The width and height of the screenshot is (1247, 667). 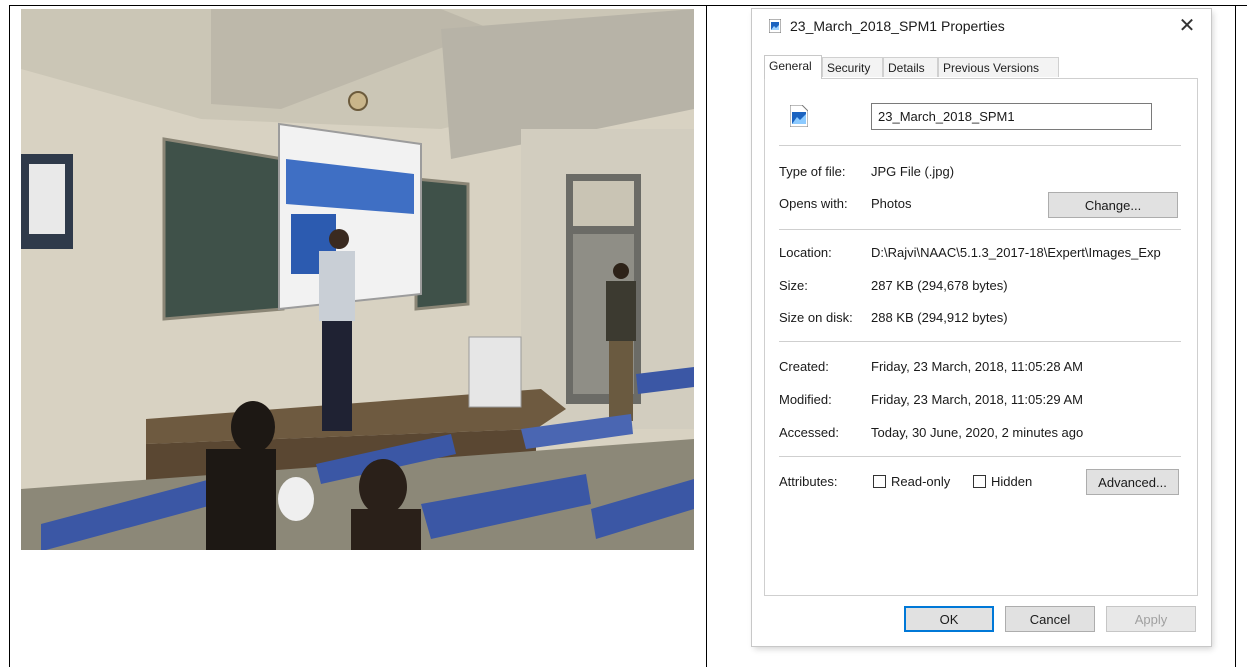 What do you see at coordinates (852, 67) in the screenshot?
I see `tab-security: Security` at bounding box center [852, 67].